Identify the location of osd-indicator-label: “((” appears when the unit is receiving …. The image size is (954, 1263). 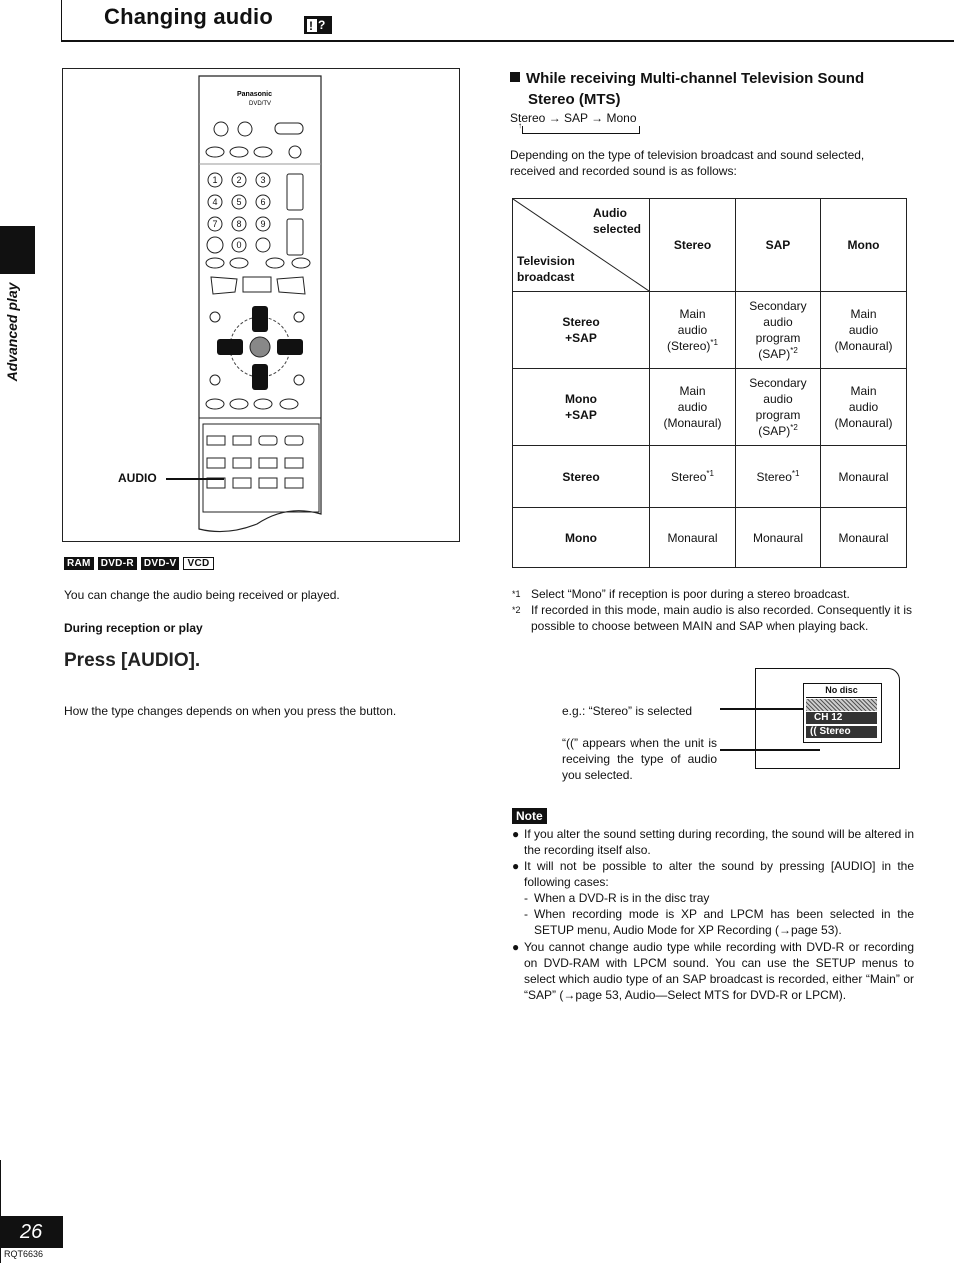
(639, 759).